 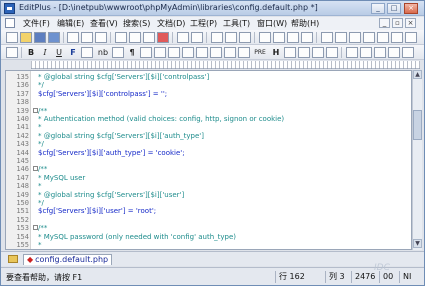 What do you see at coordinates (10, 23) in the screenshot?
I see `document-icon` at bounding box center [10, 23].